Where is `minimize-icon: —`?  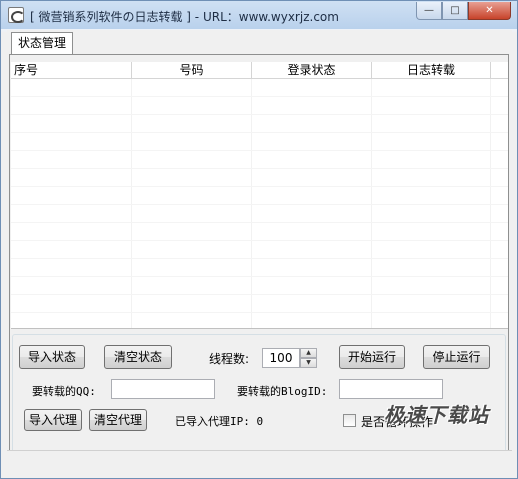
minimize-icon: — is located at coordinates (429, 10).